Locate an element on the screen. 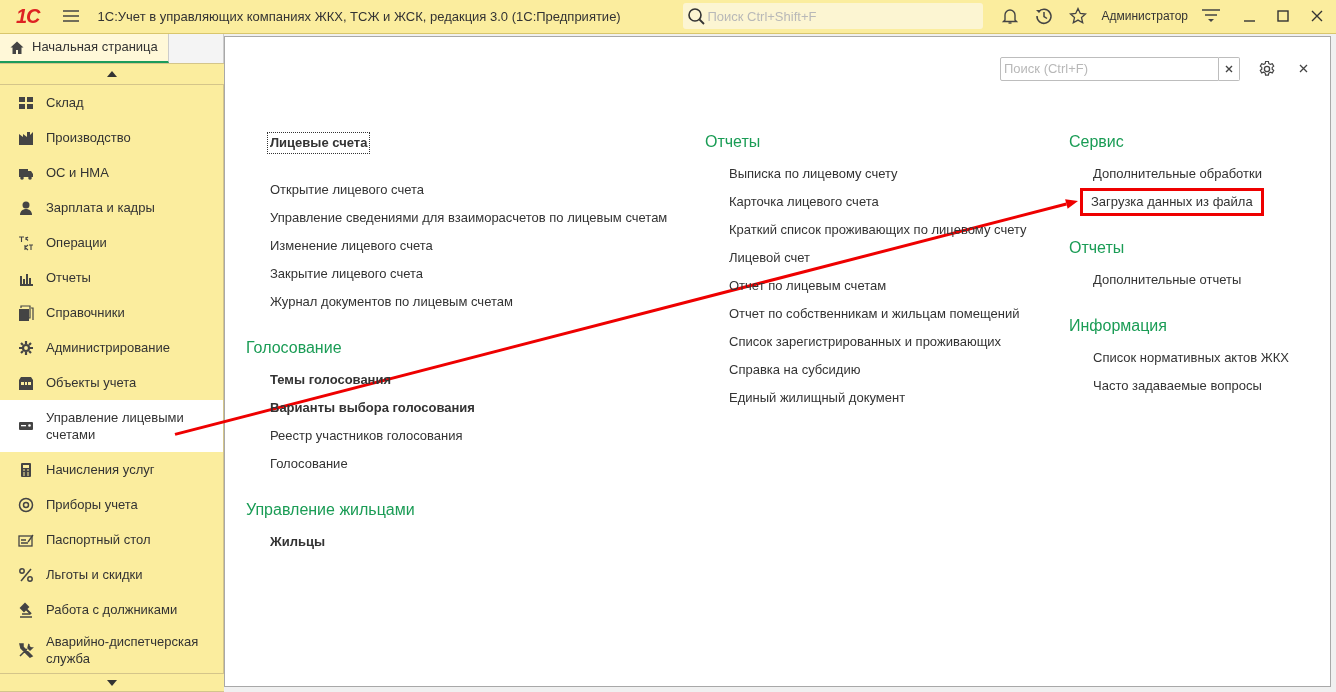  gavel-icon is located at coordinates (26, 609).